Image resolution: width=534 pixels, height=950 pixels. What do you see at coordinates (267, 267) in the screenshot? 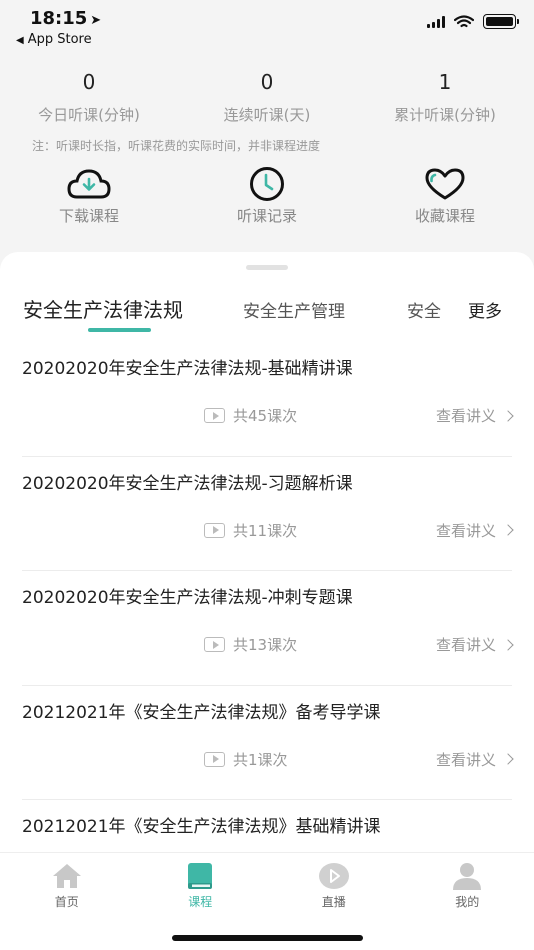
I see `sheet-drag-handle` at bounding box center [267, 267].